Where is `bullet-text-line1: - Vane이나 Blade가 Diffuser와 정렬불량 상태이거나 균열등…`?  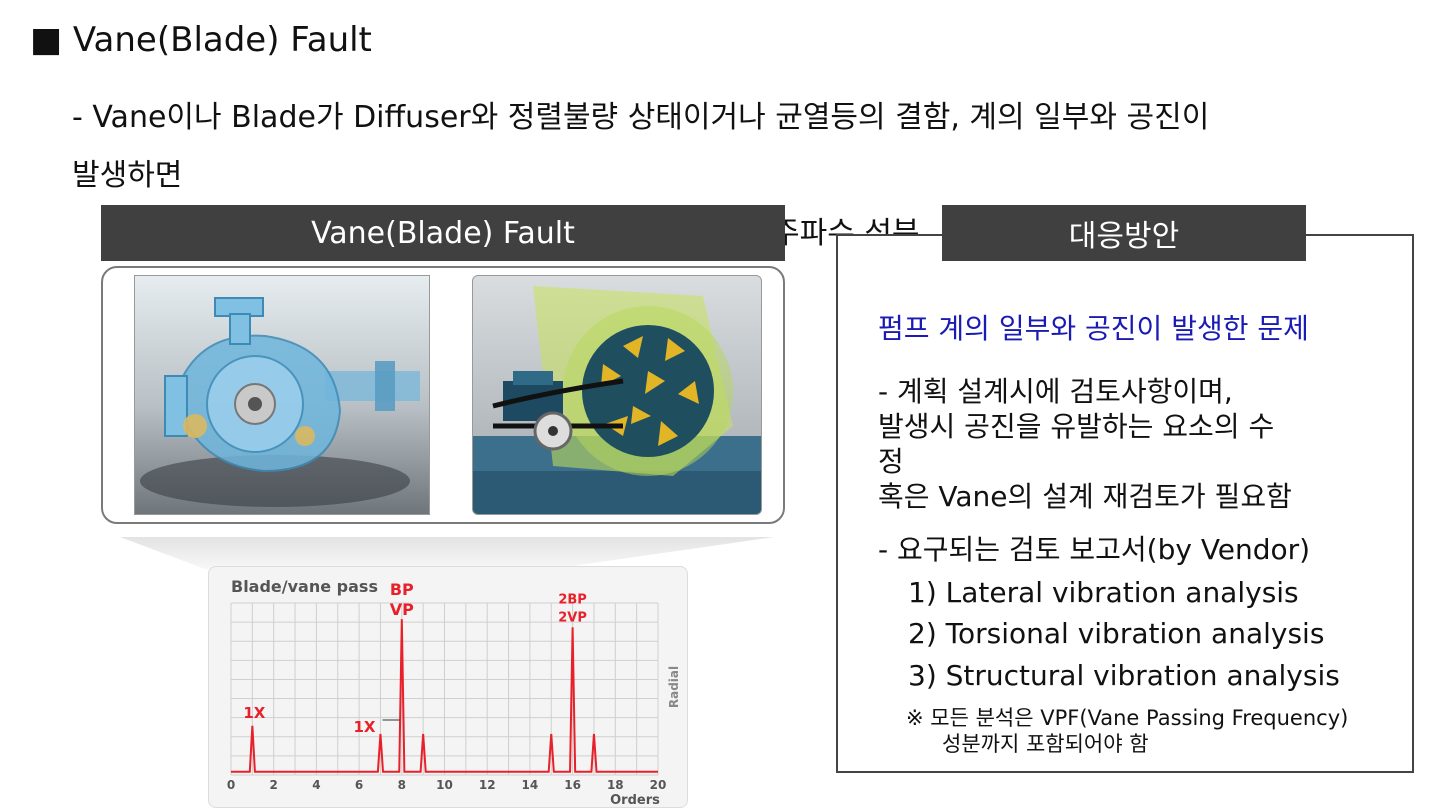
bullet-text-line1: - Vane이나 Blade가 Diffuser와 정렬불량 상태이거나 균열등… is located at coordinates (641, 117).